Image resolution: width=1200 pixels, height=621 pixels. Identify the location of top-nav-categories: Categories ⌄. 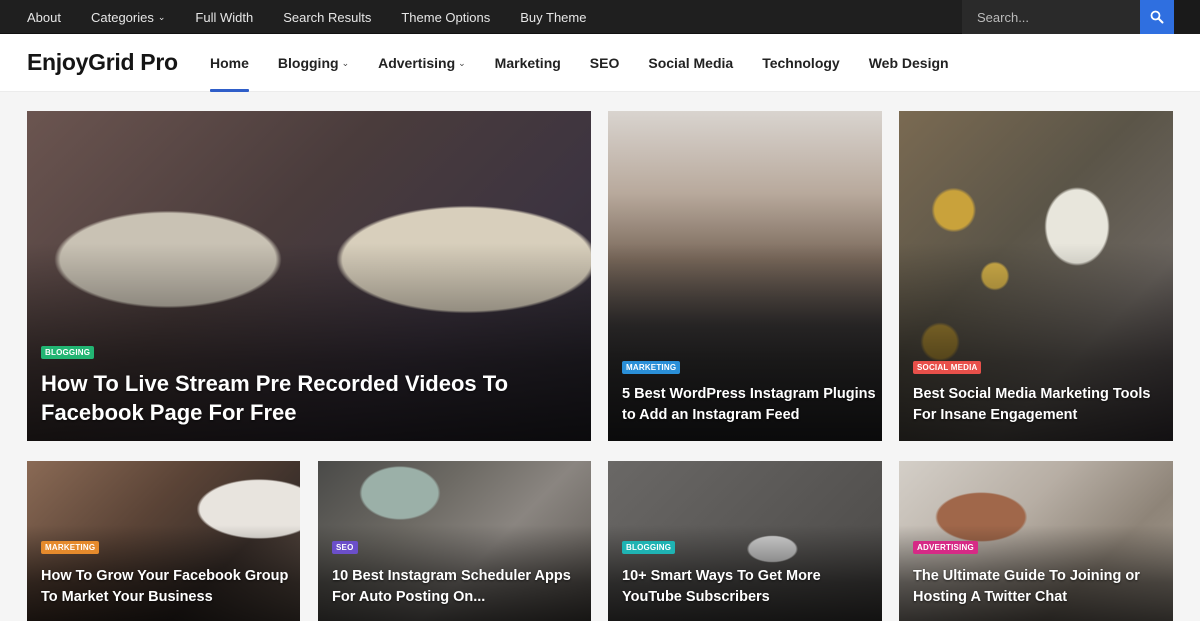
(128, 17).